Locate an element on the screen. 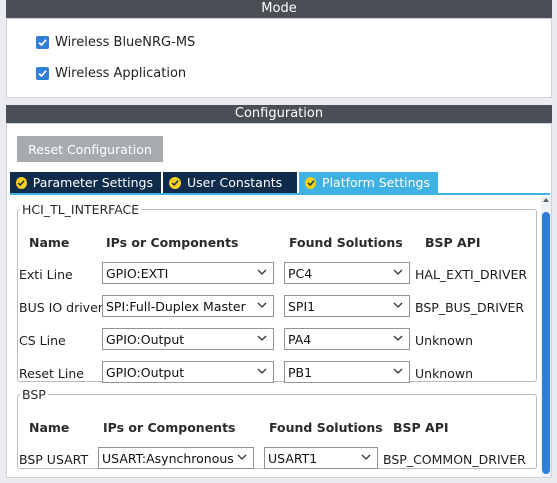 This screenshot has height=483, width=557. bsp-api-value: HAL_EXTI_DRIVER is located at coordinates (471, 274).